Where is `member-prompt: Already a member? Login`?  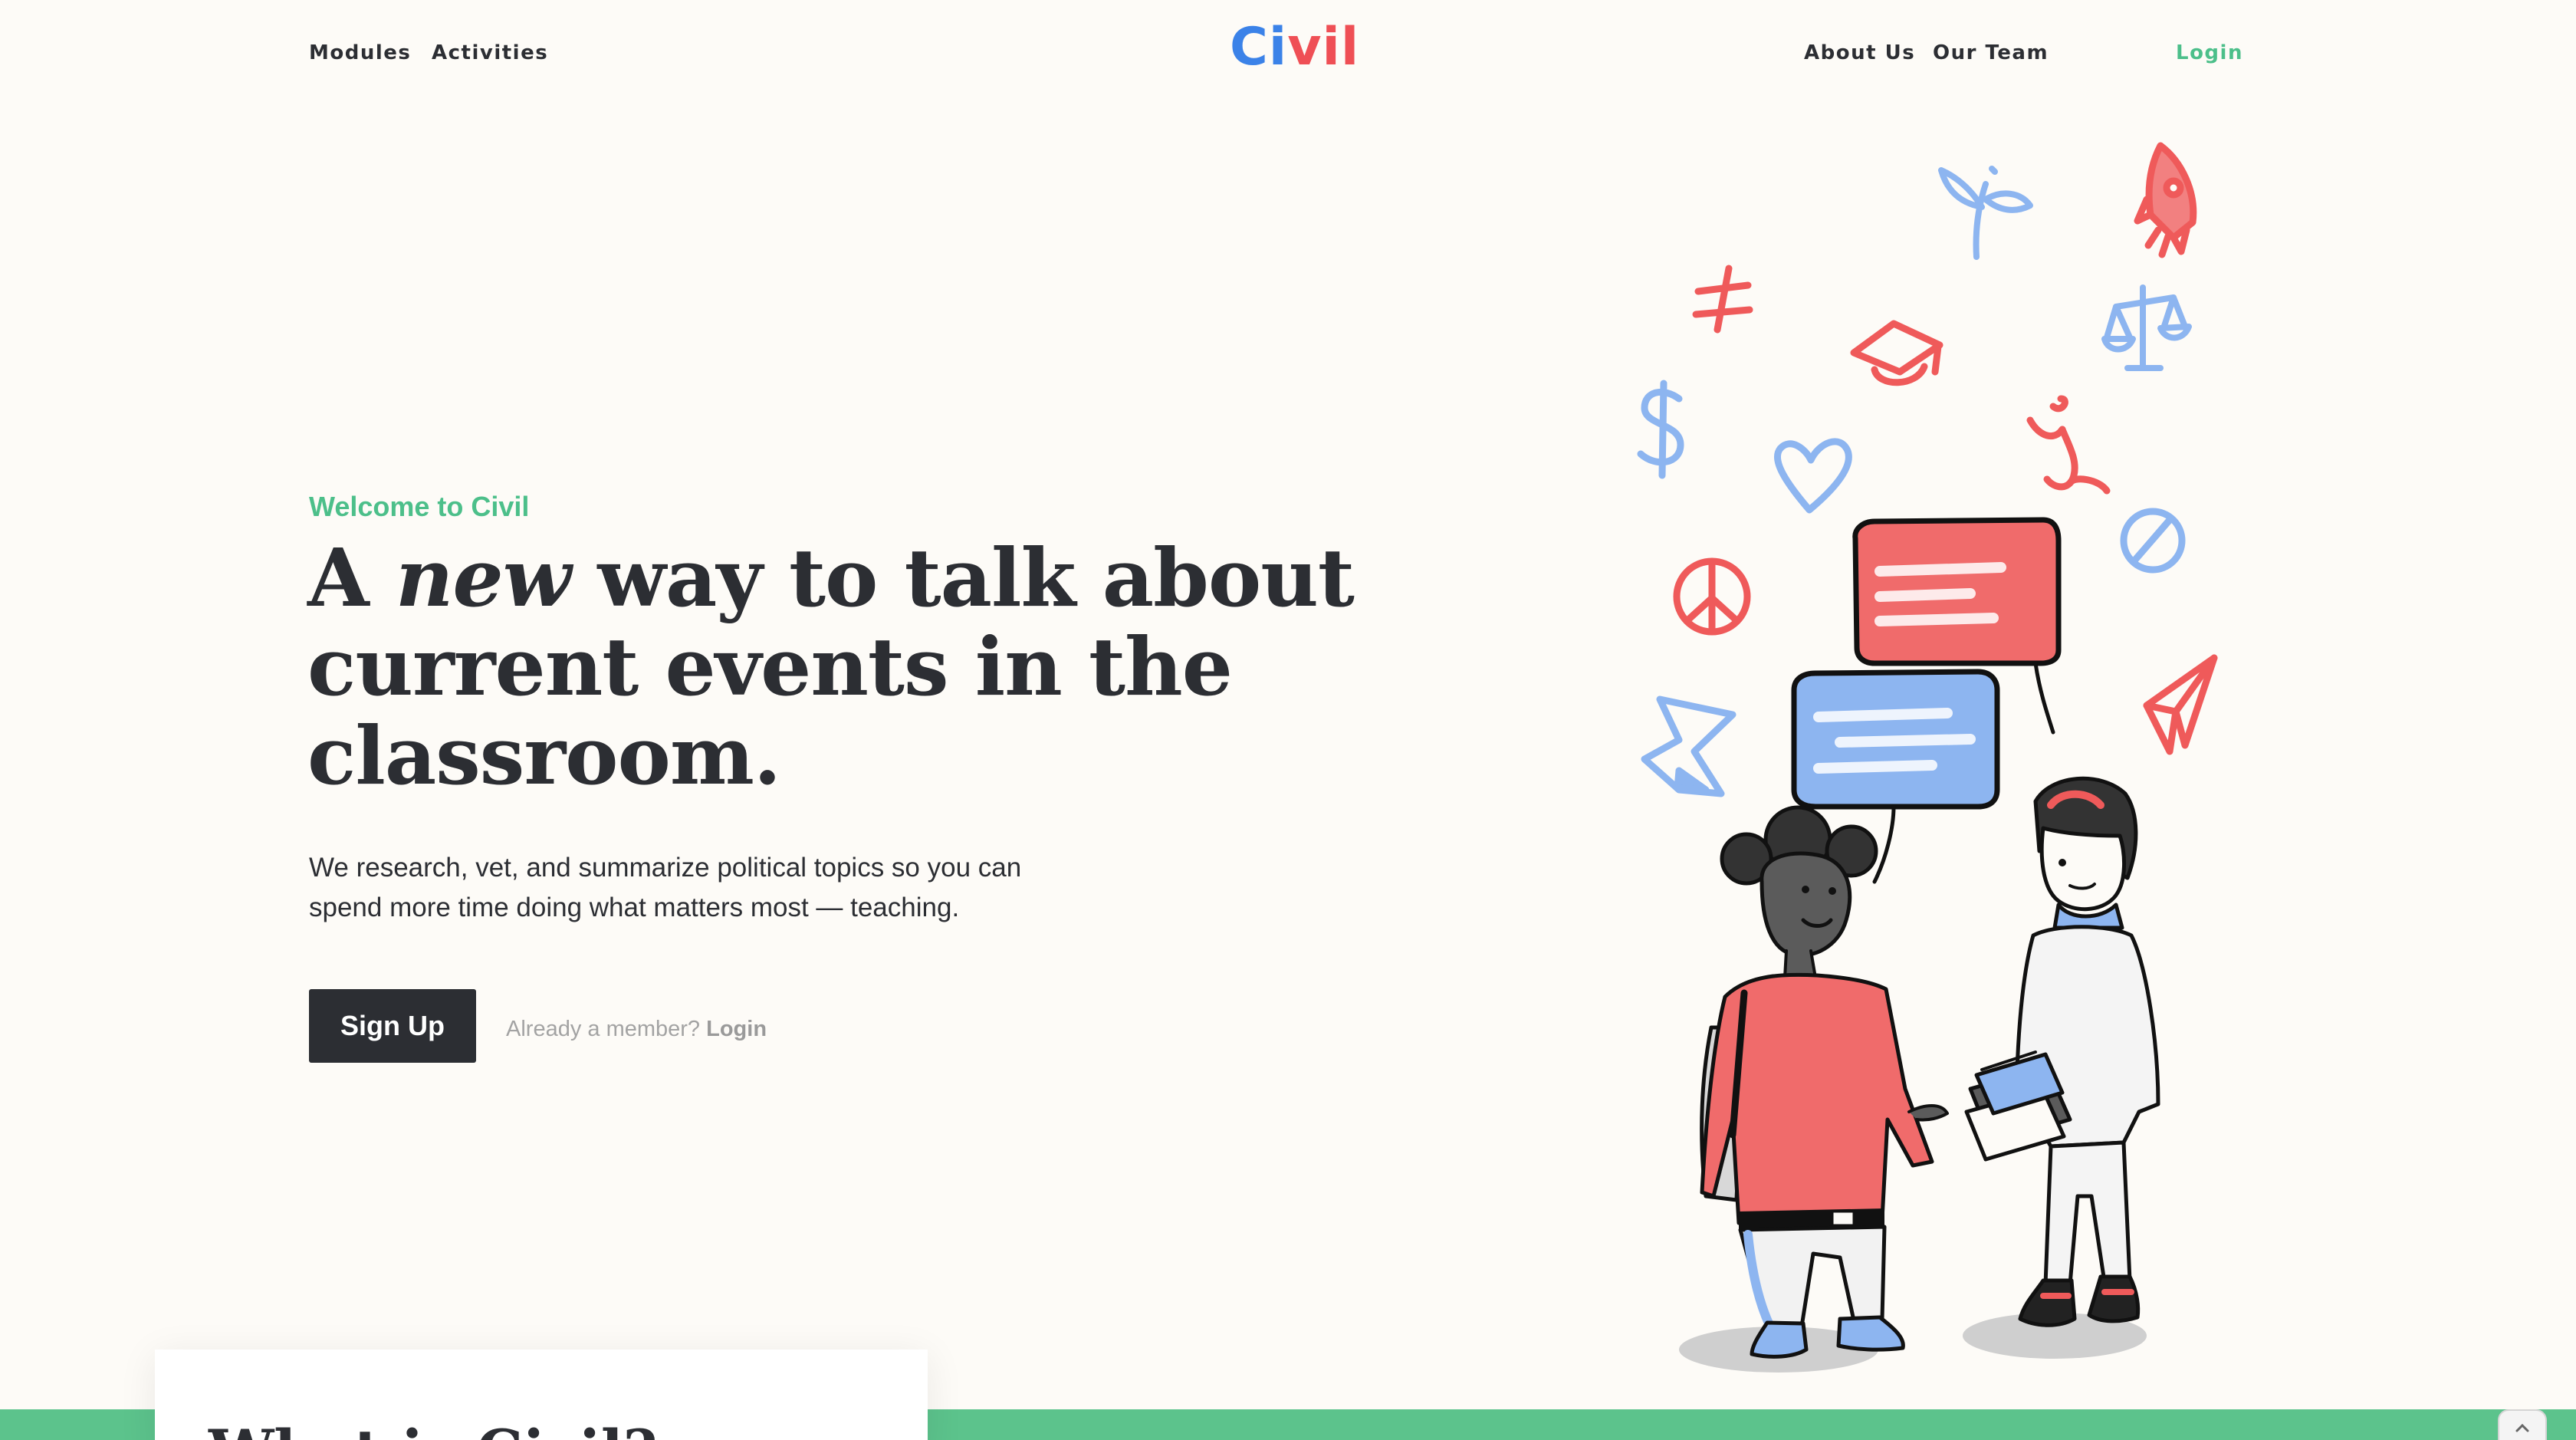
member-prompt: Already a member? Login is located at coordinates (637, 1029).